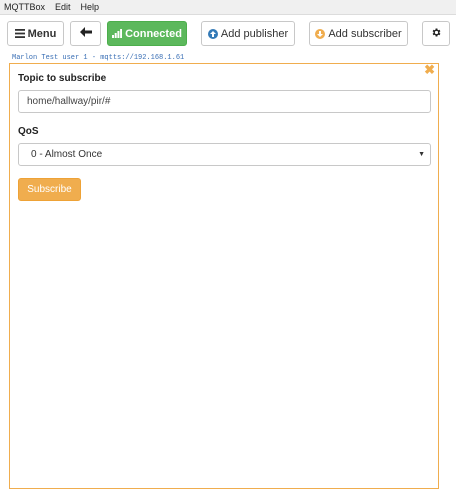 This screenshot has height=500, width=456. I want to click on close-icon: ✖, so click(429, 69).